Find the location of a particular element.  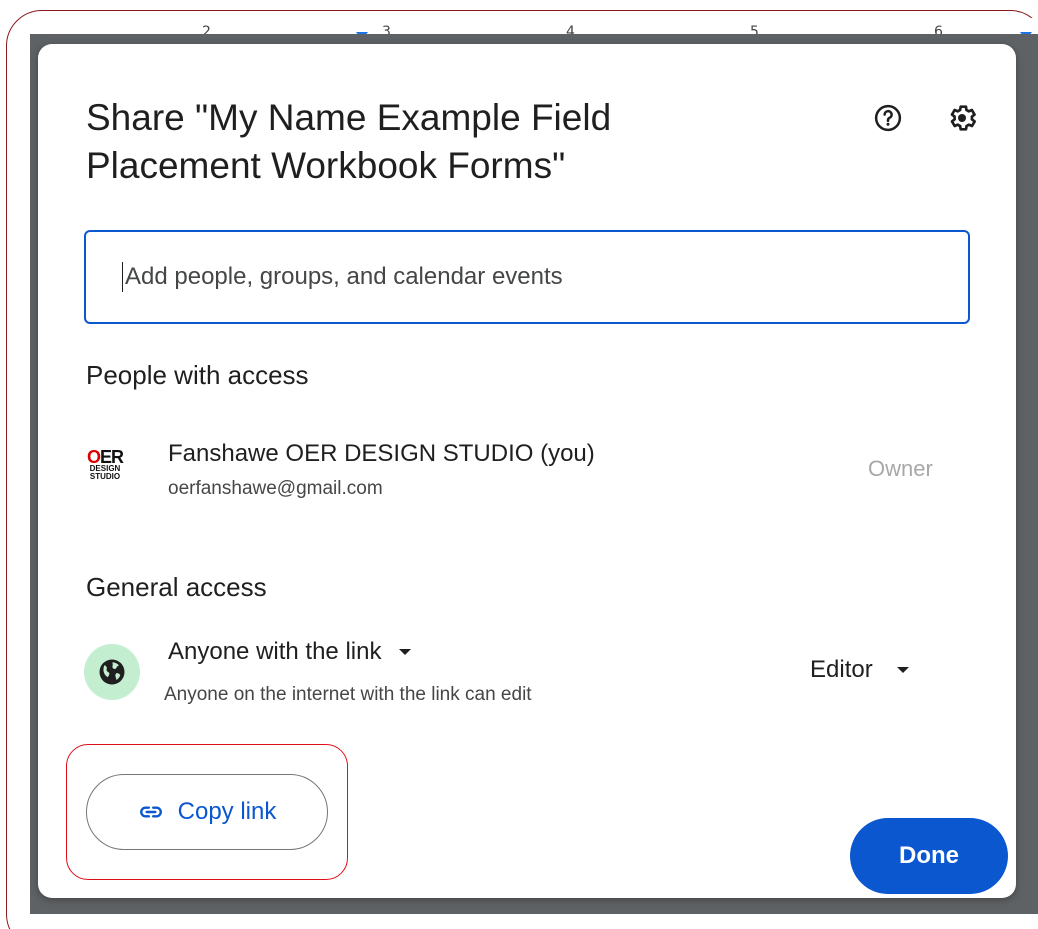

general-access-dropdown: Anyone with the link is located at coordinates (290, 652).